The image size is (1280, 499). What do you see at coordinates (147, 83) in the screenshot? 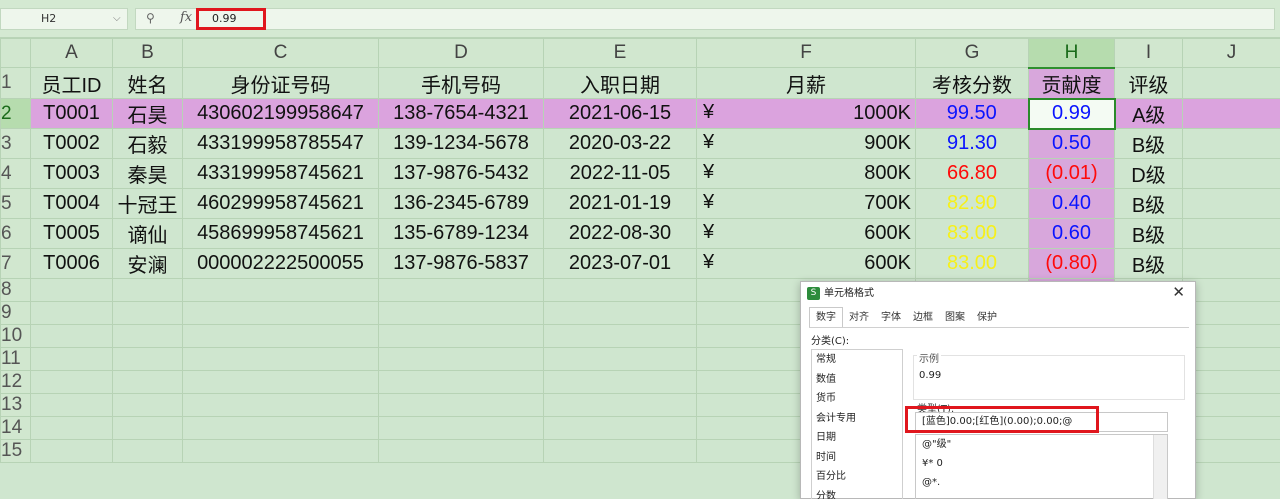
I see `header-cell: 姓名` at bounding box center [147, 83].